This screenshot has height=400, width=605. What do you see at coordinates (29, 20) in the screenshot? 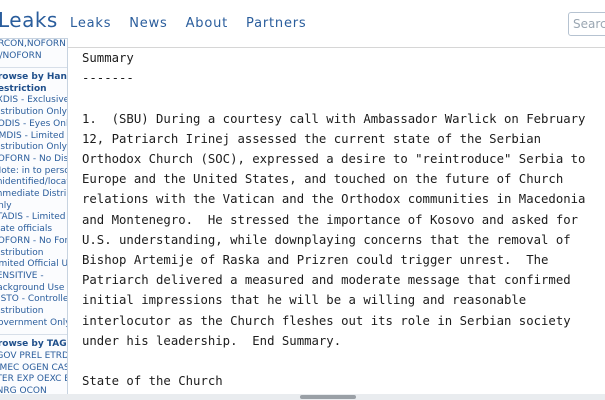
I see `site-logo: Leaks` at bounding box center [29, 20].